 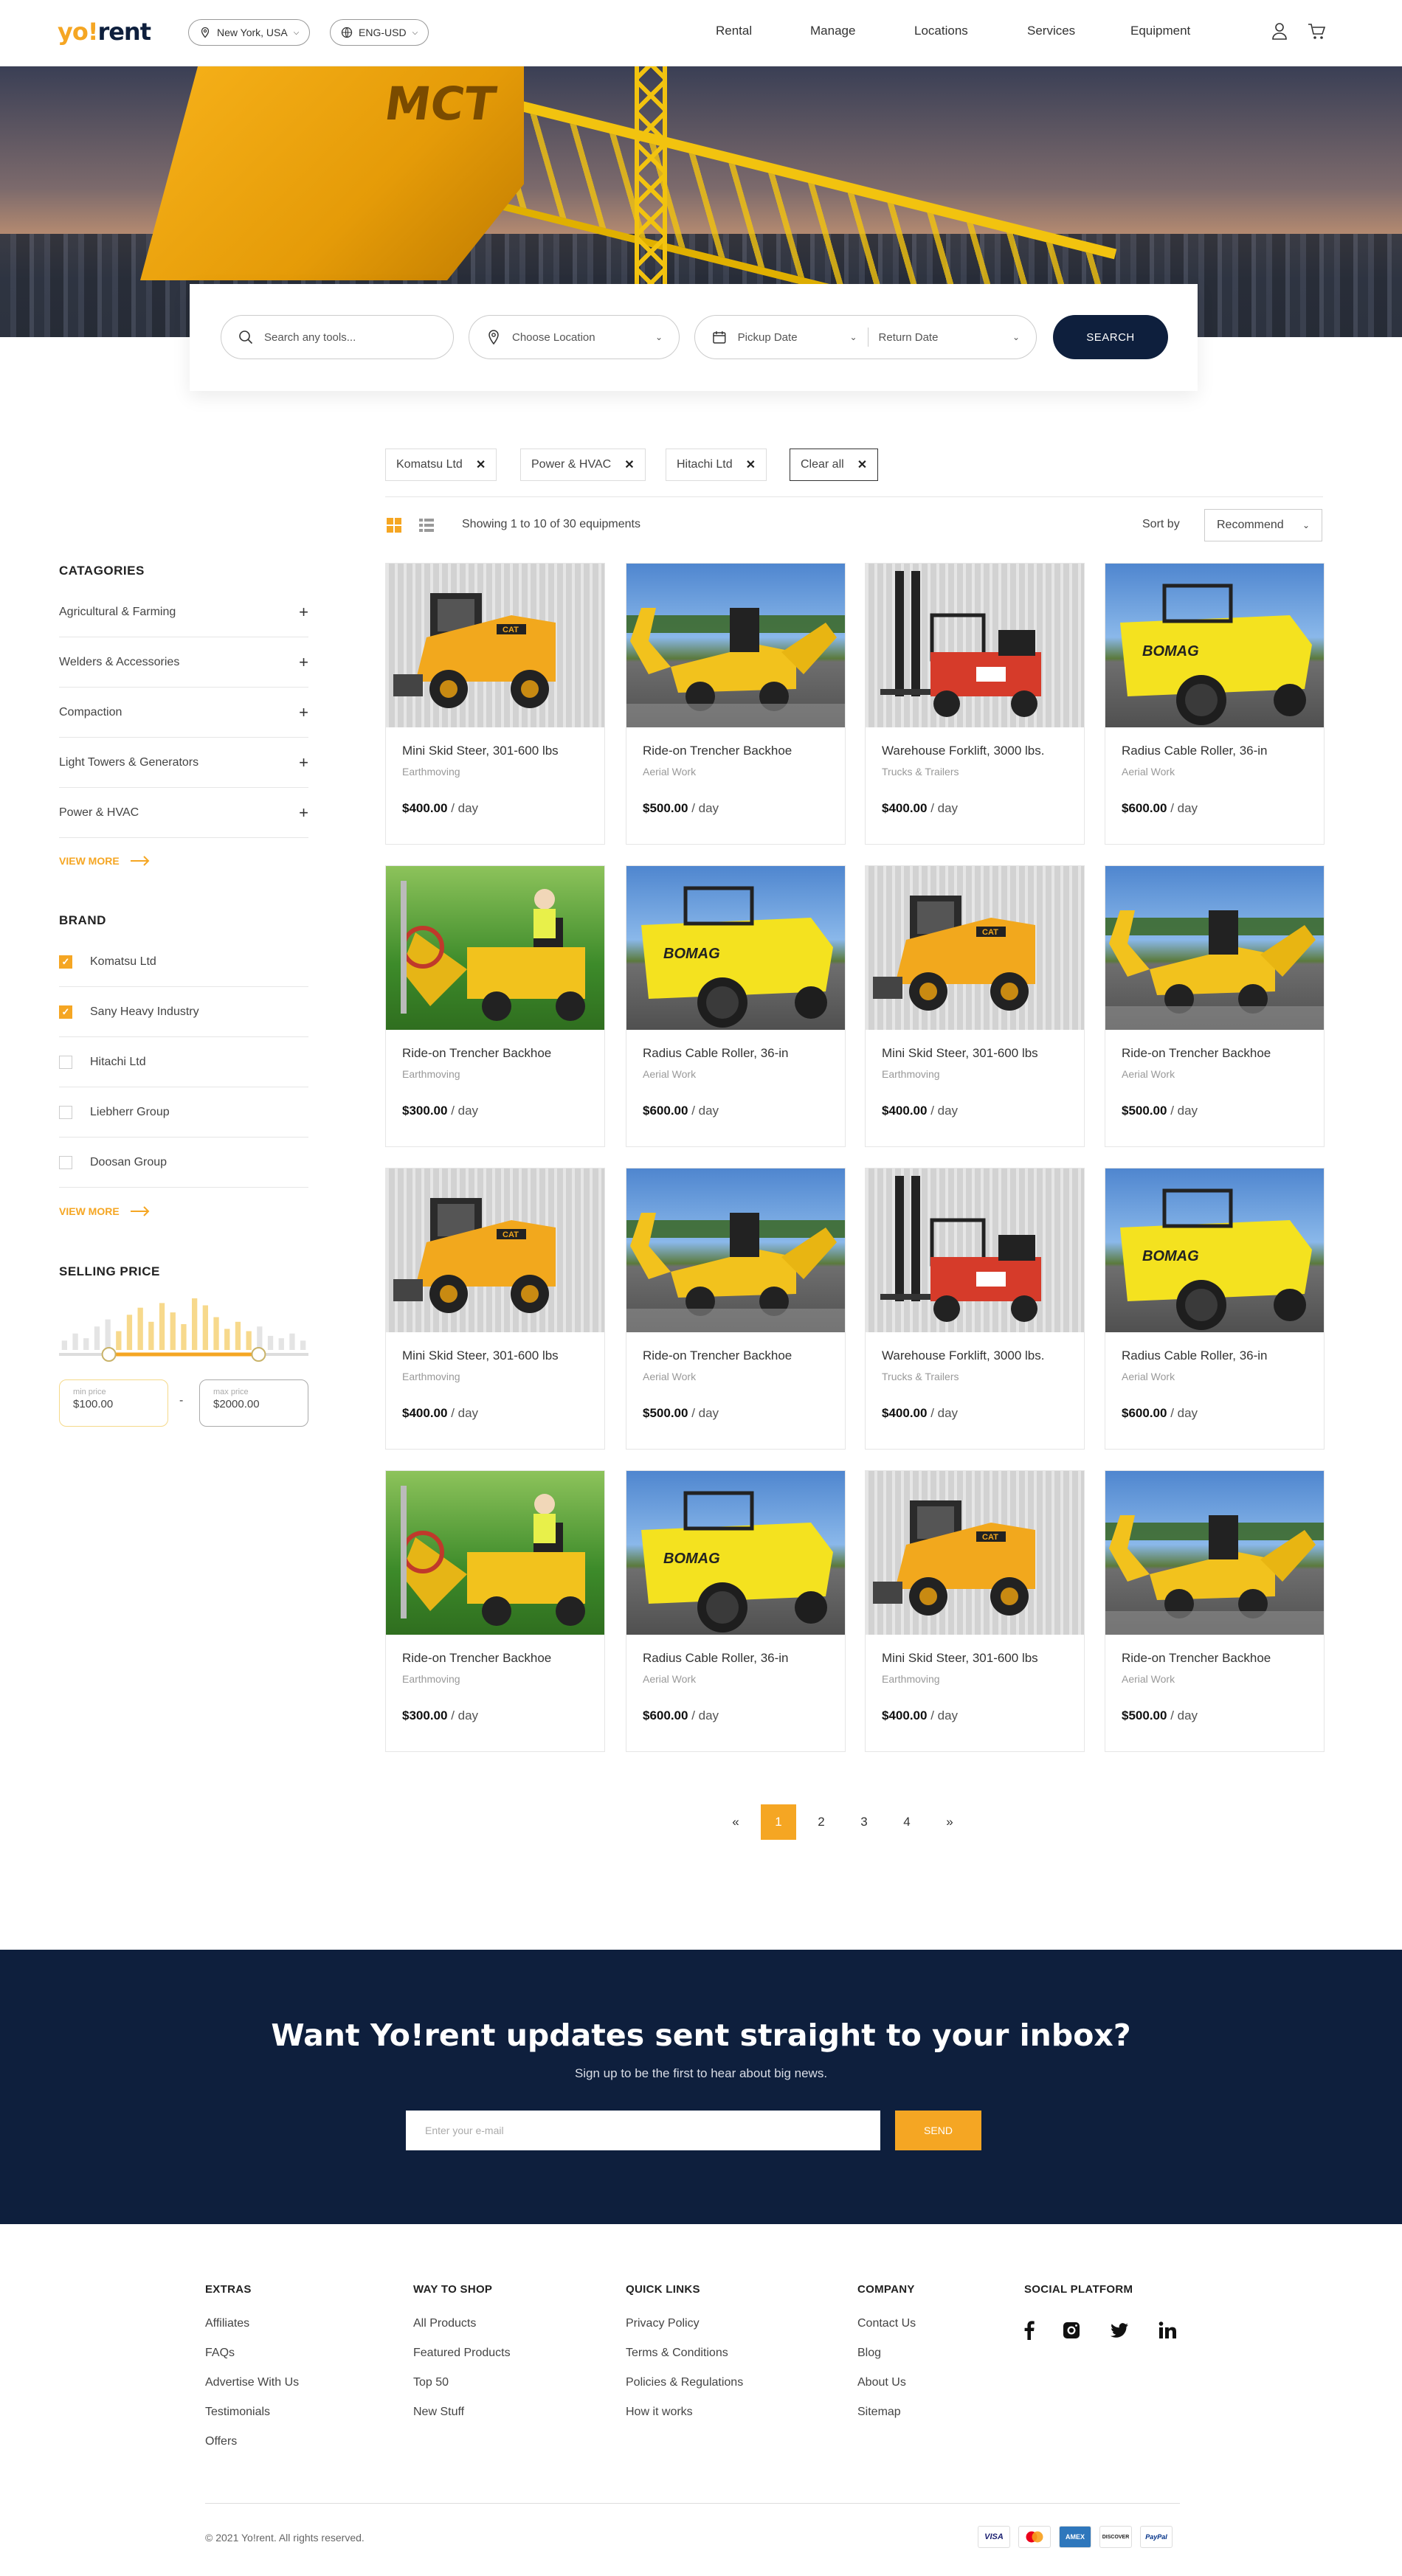 What do you see at coordinates (394, 525) in the screenshot?
I see `grid-view-icon` at bounding box center [394, 525].